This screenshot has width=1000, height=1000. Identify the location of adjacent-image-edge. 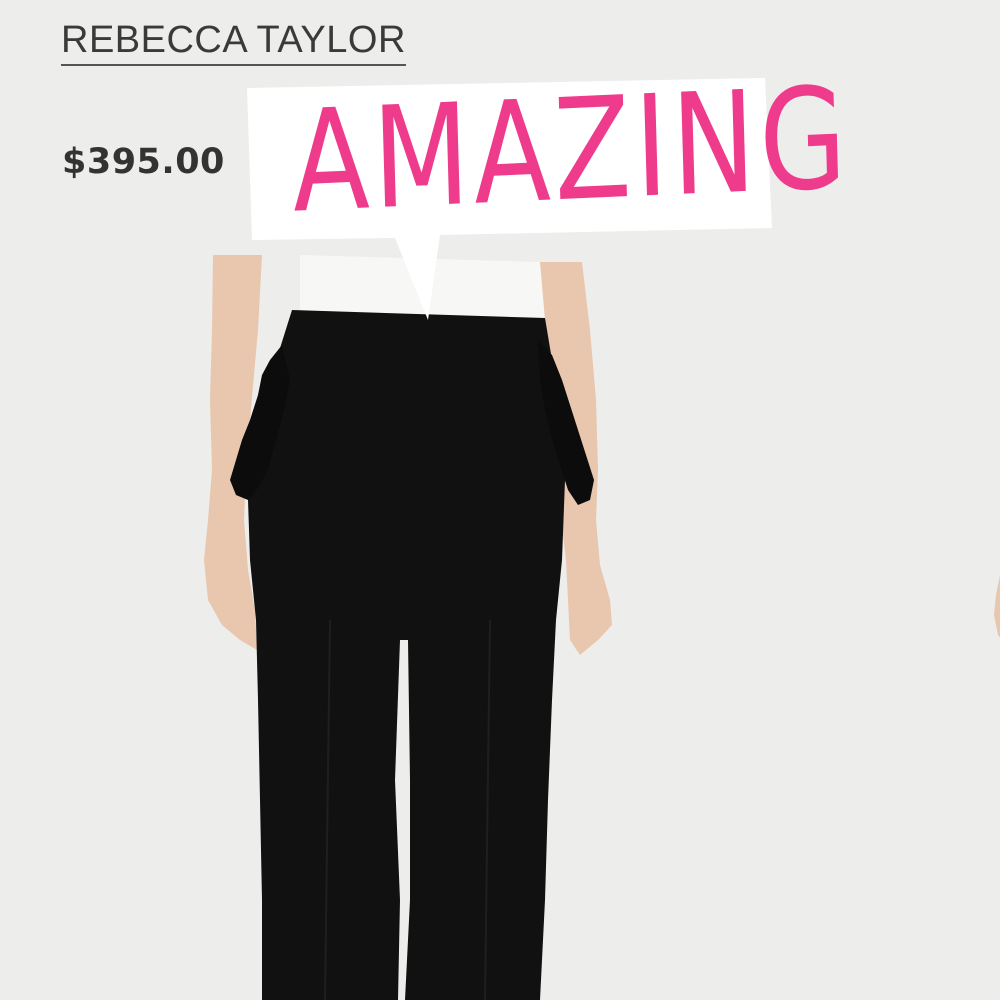
(997, 606).